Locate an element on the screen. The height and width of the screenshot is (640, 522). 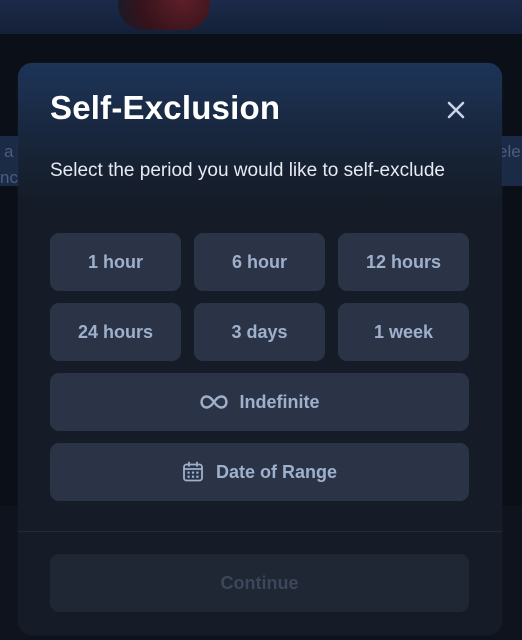
modal-title: Self-Exclusion is located at coordinates (165, 107).